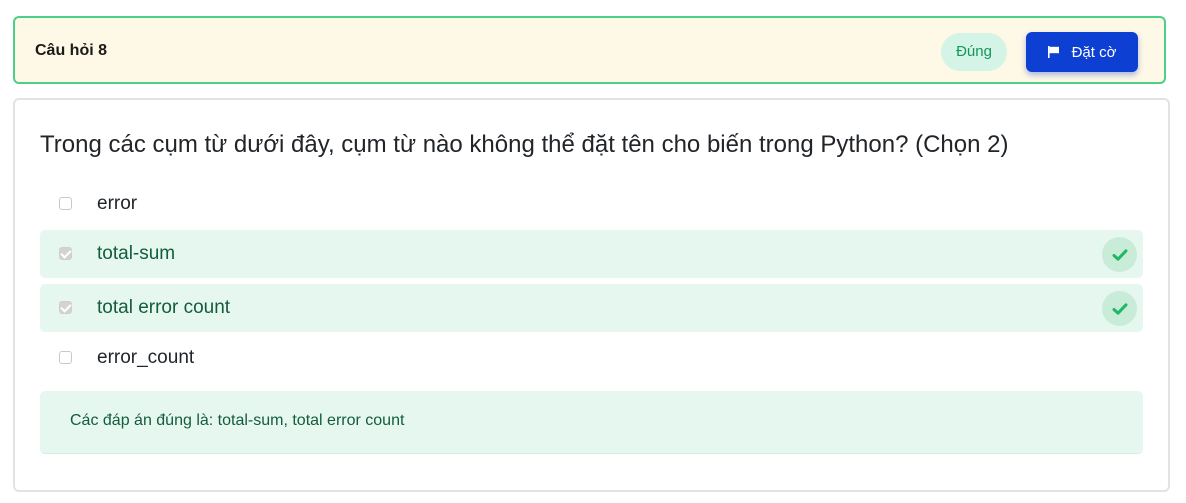 Image resolution: width=1186 pixels, height=503 pixels. Describe the element at coordinates (974, 52) in the screenshot. I see `status-badge: Đúng` at that location.